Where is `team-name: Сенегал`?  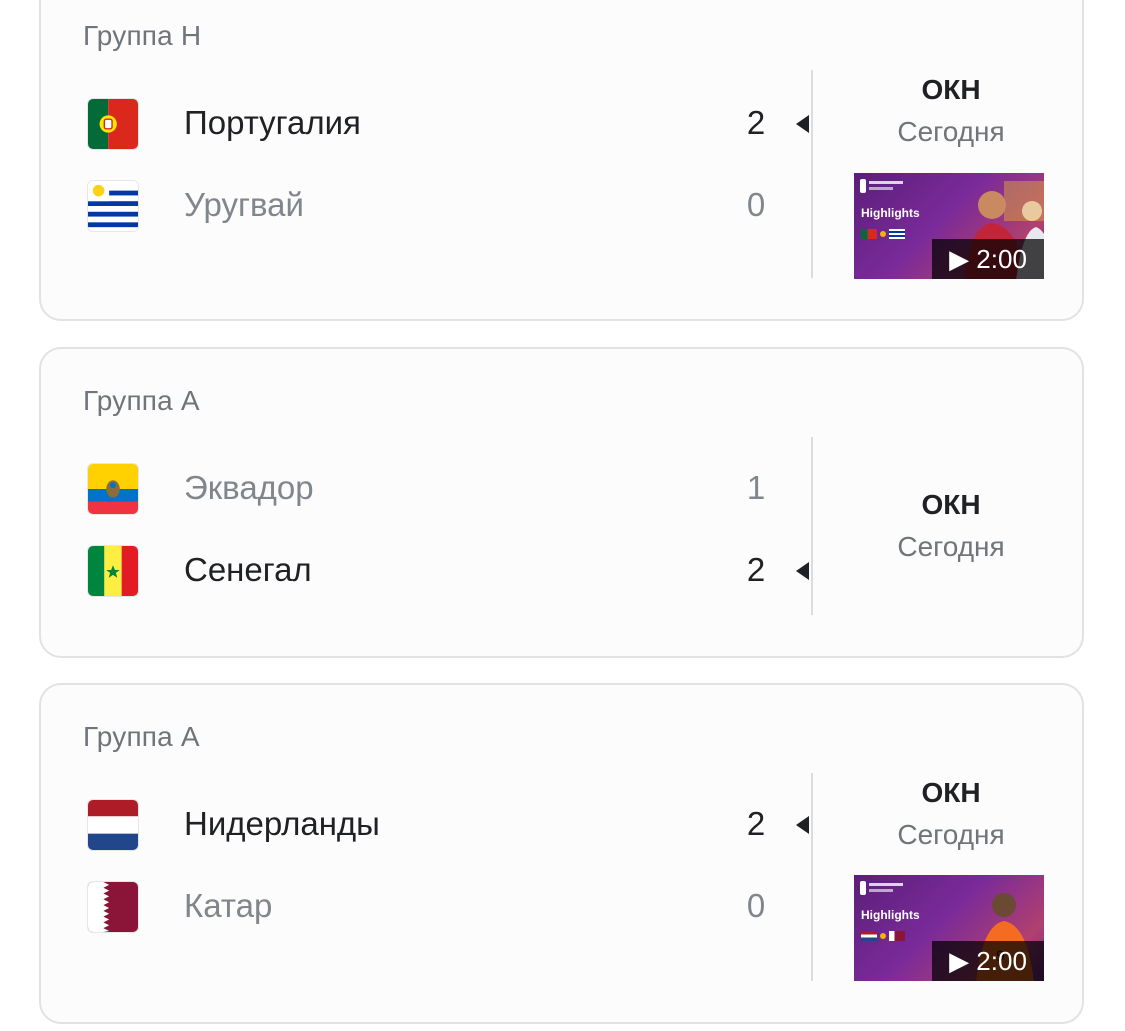 team-name: Сенегал is located at coordinates (248, 569).